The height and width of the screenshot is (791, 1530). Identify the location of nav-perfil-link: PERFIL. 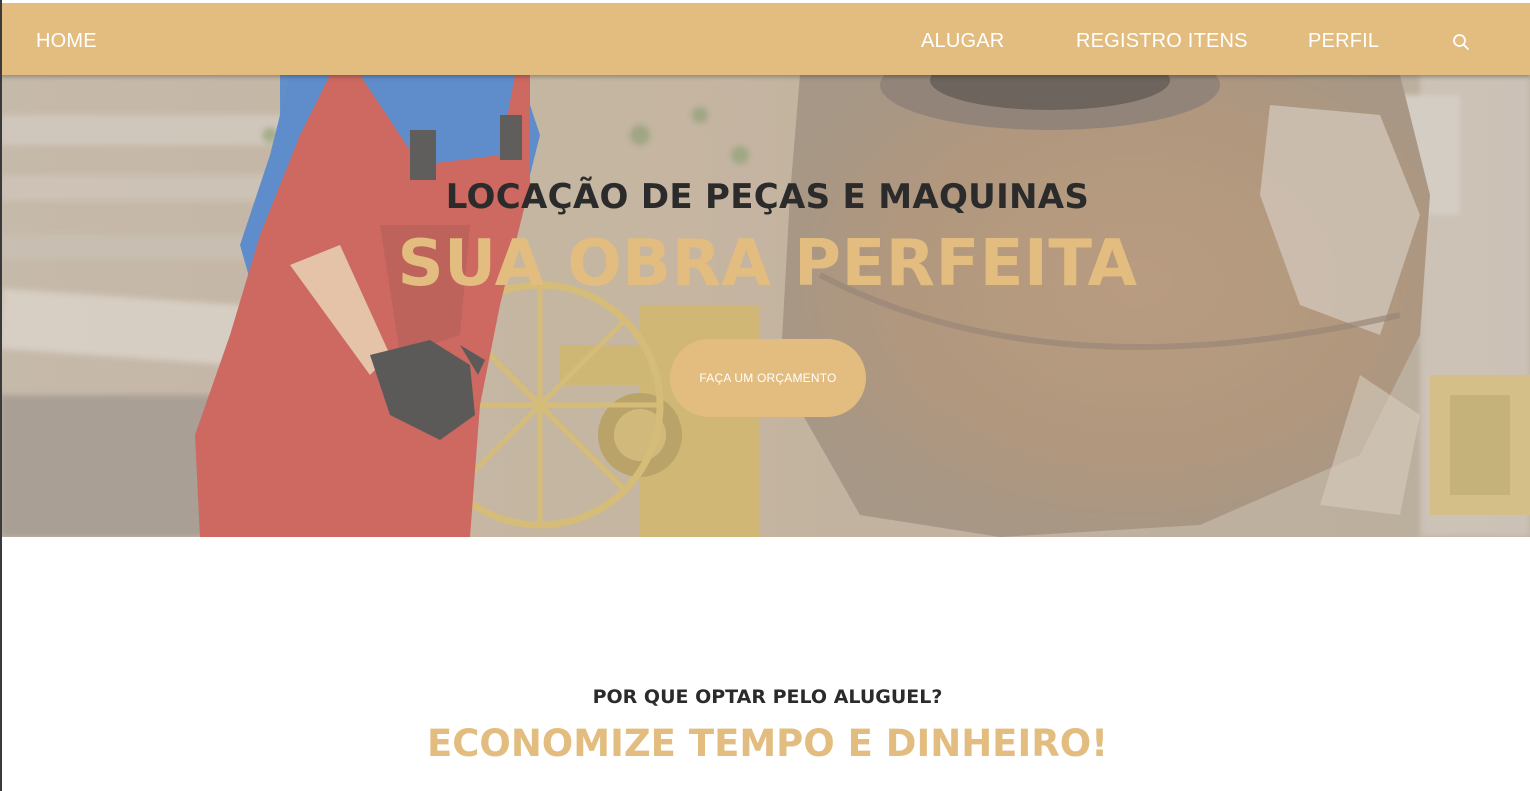
(1343, 41).